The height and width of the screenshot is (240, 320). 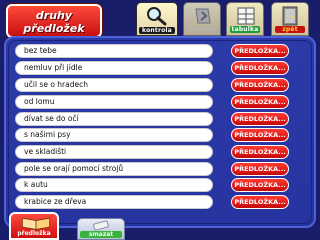 I want to click on smazat-button: smazat, so click(x=101, y=229).